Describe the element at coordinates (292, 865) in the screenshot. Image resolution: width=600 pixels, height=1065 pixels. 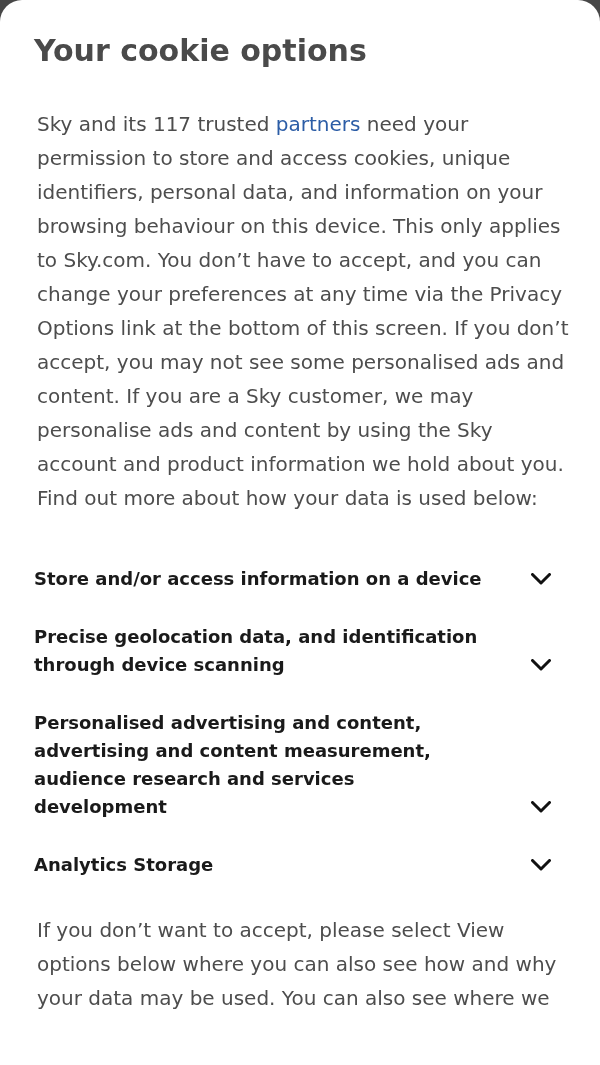
I see `accordion-header: Analytics Storage` at that location.